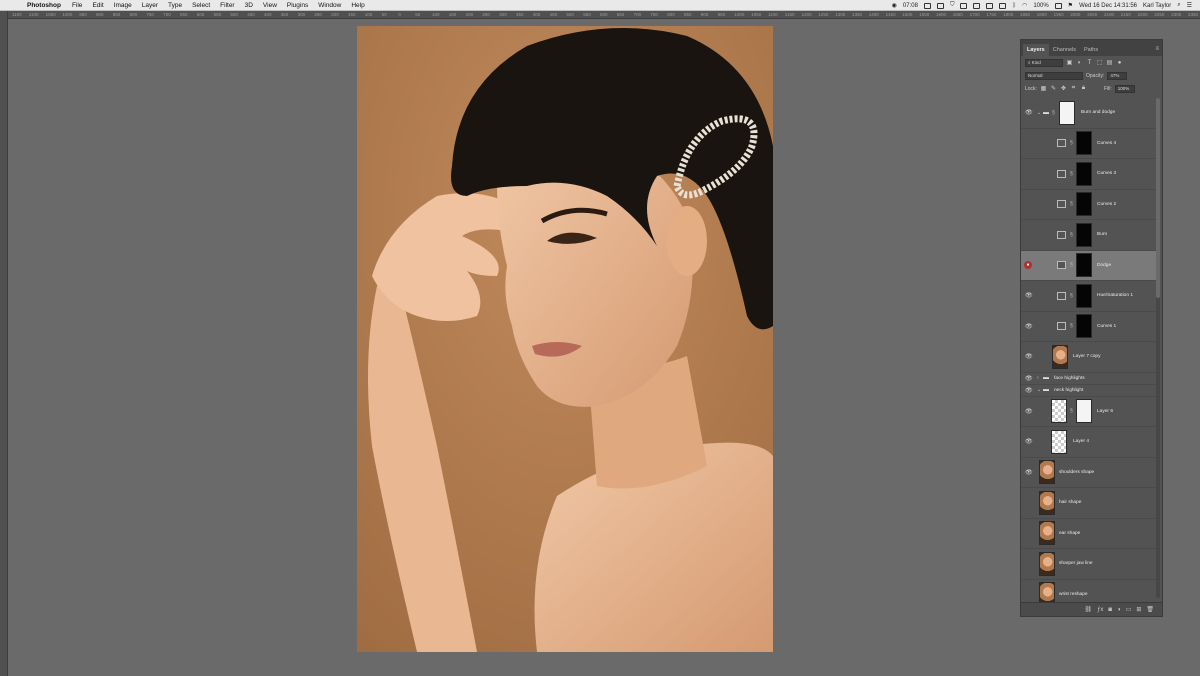  I want to click on scrollbar-thumb, so click(1158, 198).